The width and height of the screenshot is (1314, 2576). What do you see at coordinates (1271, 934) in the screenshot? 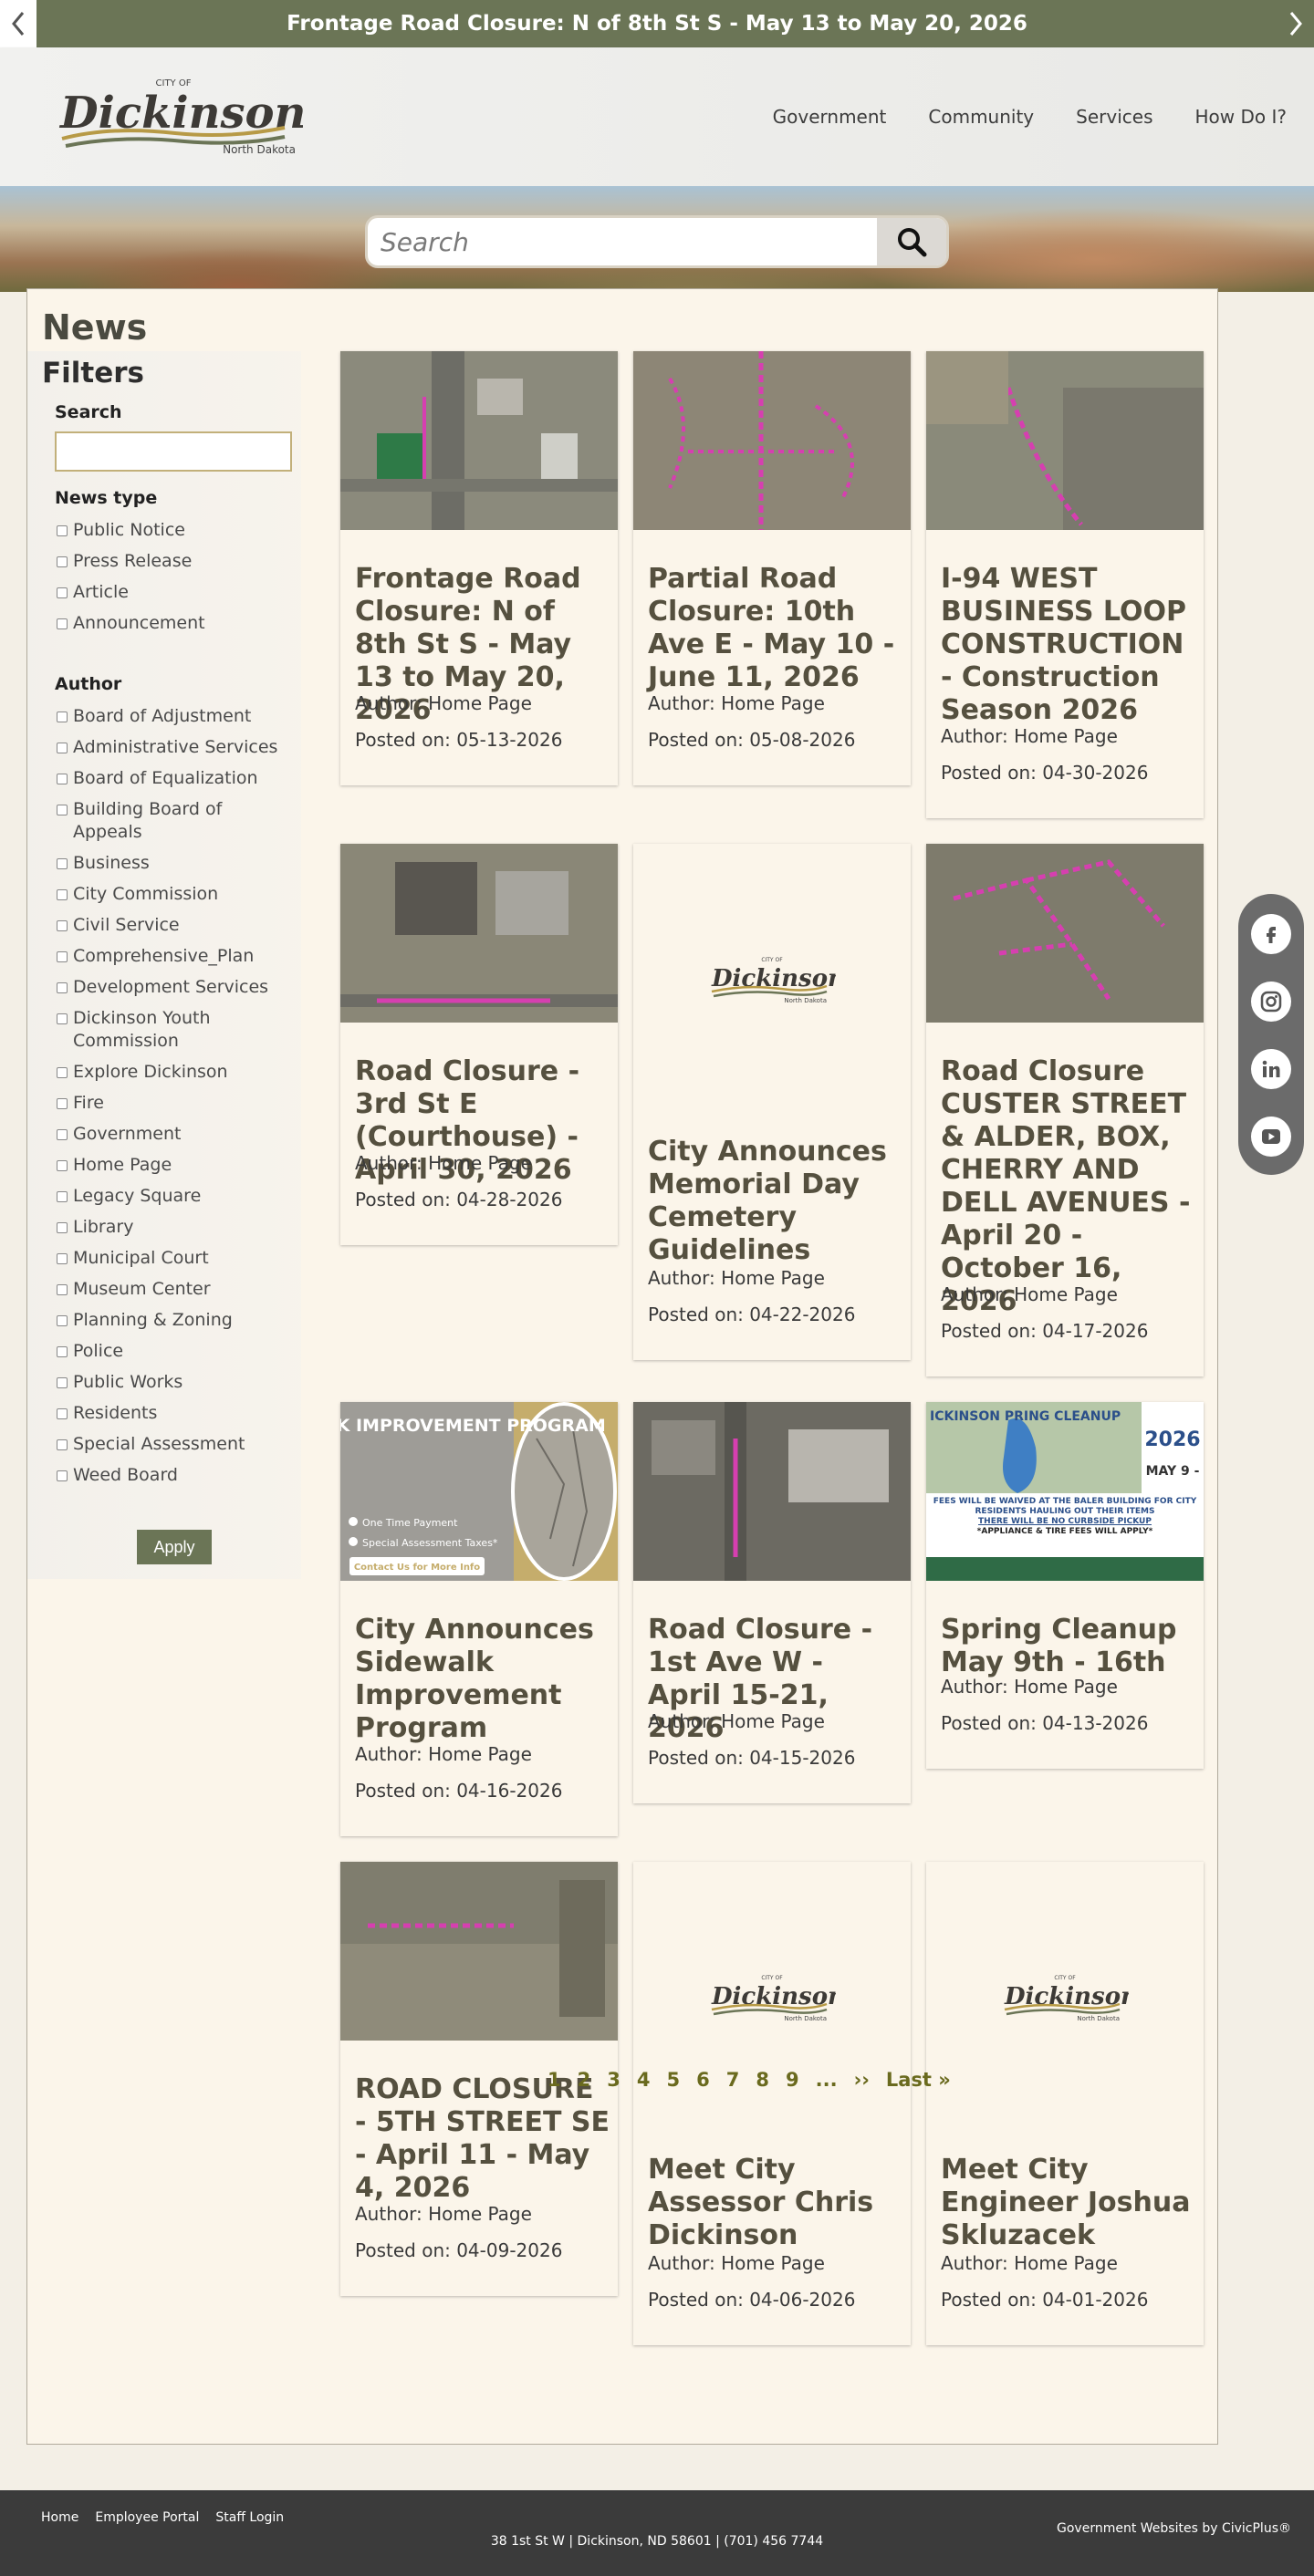
I see `facebook-icon` at bounding box center [1271, 934].